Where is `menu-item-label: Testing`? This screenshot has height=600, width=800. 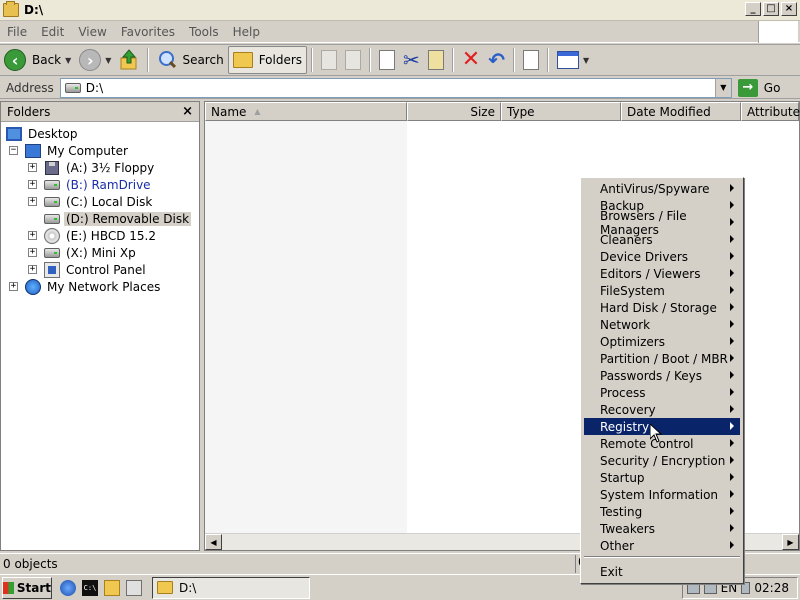 menu-item-label: Testing is located at coordinates (621, 511).